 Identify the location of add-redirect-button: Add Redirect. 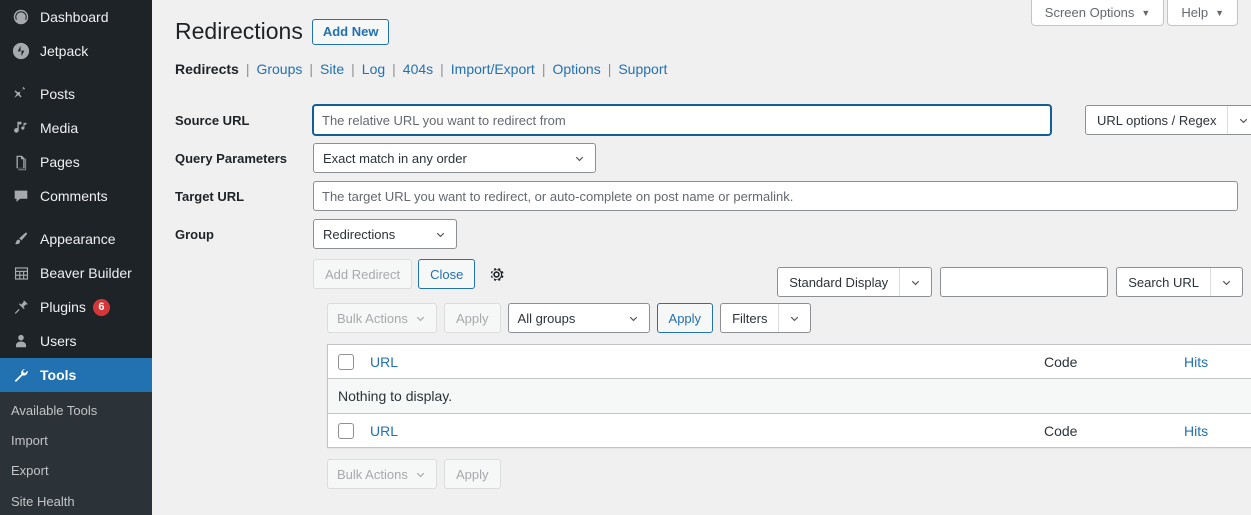
(363, 274).